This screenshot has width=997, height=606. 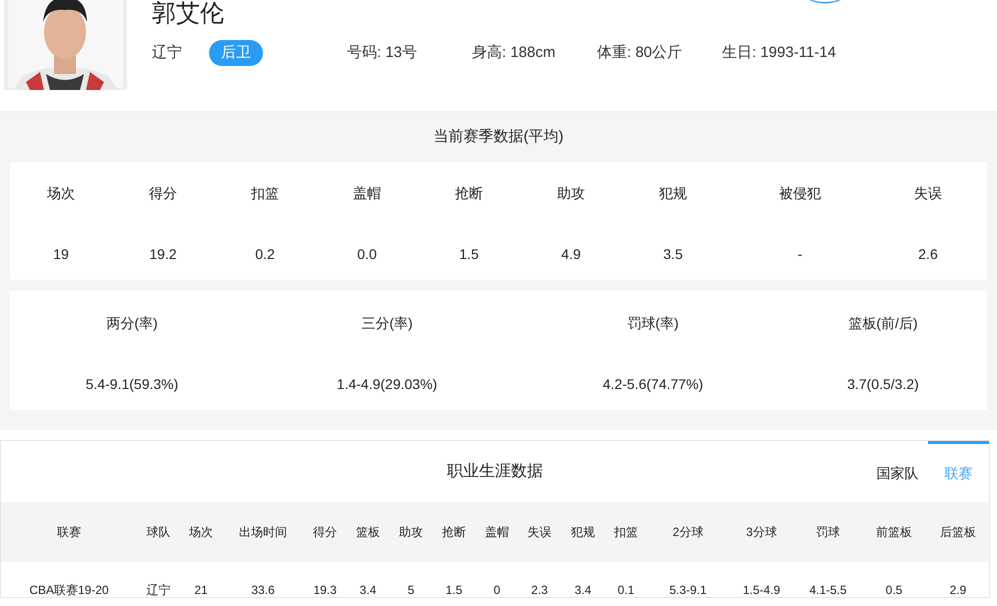 I want to click on stat-value: 3.7(0.5/3.2), so click(x=883, y=384).